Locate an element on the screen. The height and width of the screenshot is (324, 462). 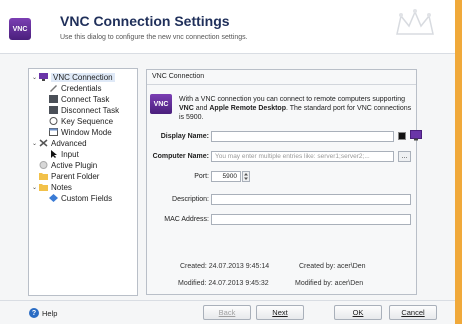
tree-item-label: Notes is located at coordinates (61, 187).